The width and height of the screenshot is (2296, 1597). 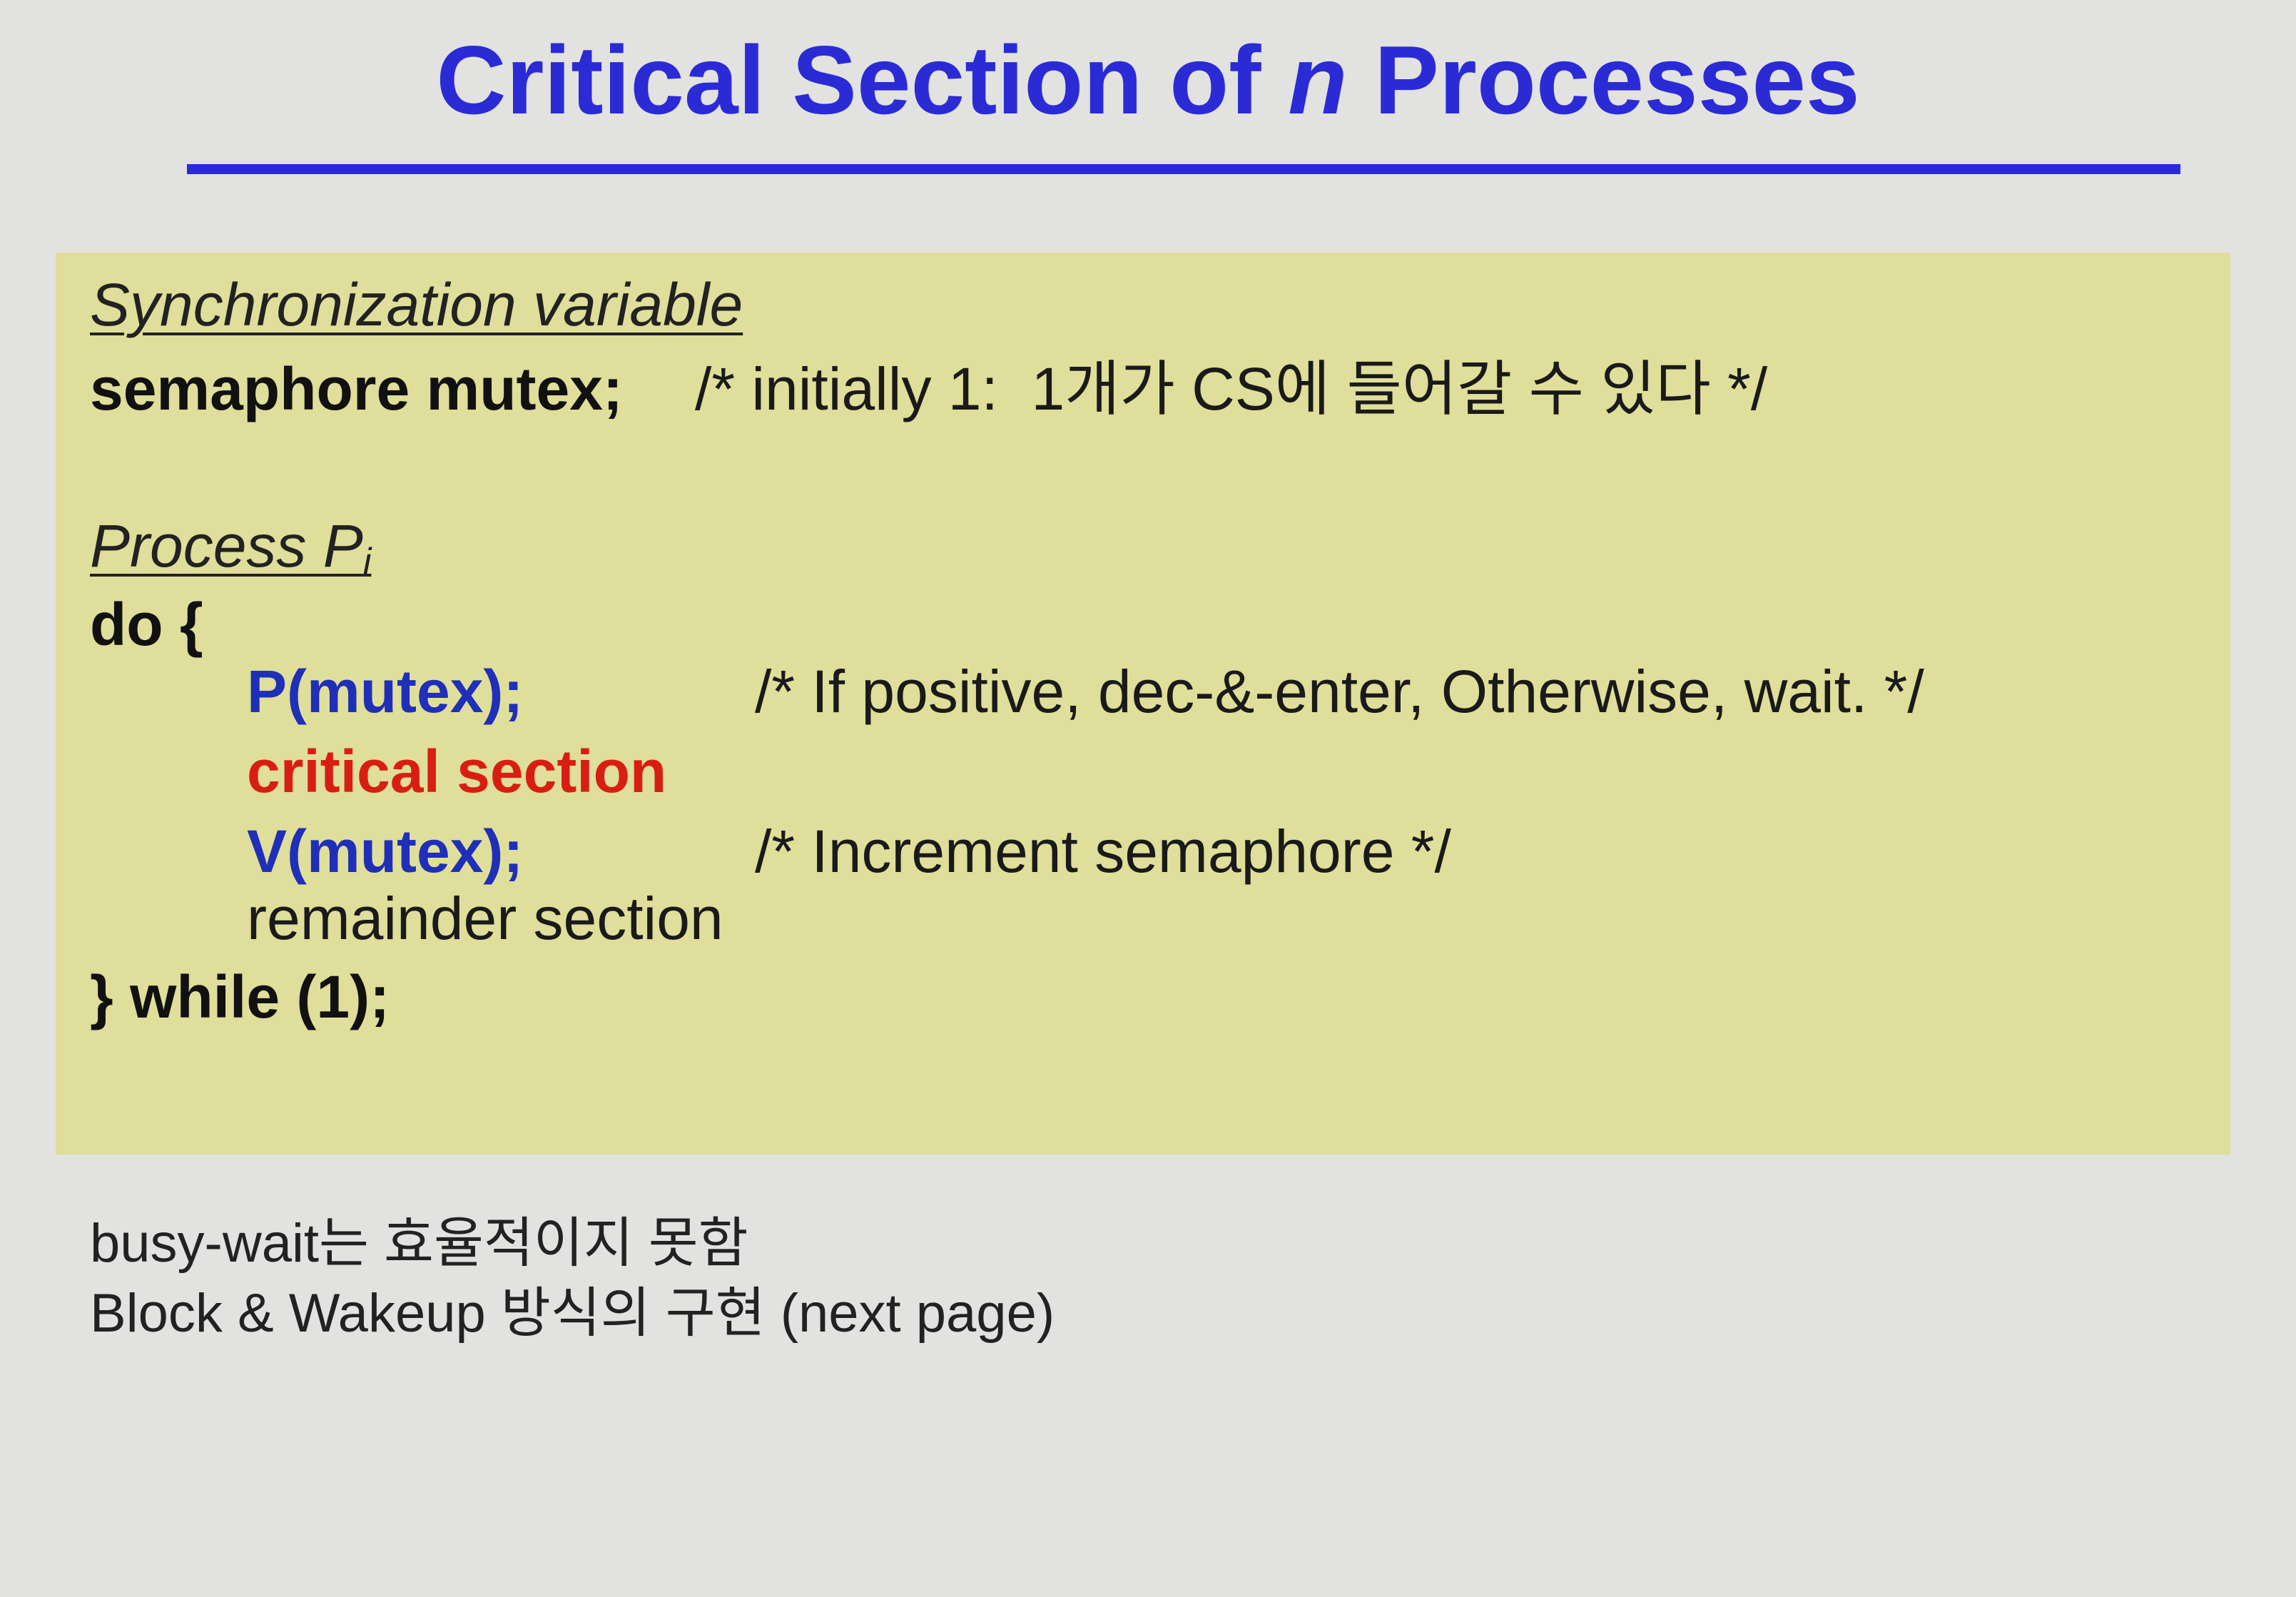 What do you see at coordinates (385, 691) in the screenshot?
I see `p-mutex-call: P(mutex);` at bounding box center [385, 691].